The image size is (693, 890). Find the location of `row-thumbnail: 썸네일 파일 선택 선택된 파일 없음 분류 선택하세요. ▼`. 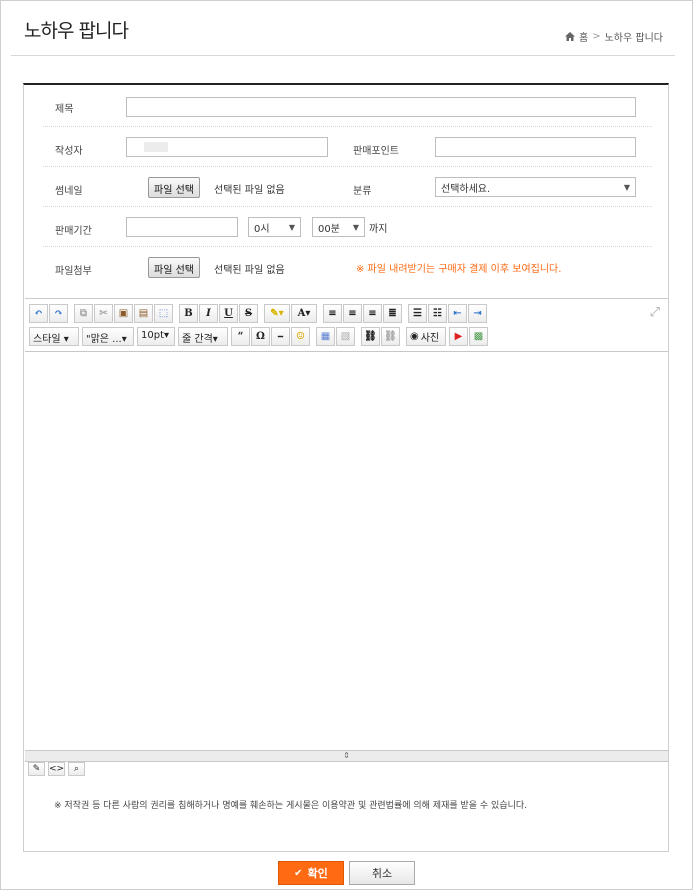

row-thumbnail: 썸네일 파일 선택 선택된 파일 없음 분류 선택하세요. ▼ is located at coordinates (347, 187).